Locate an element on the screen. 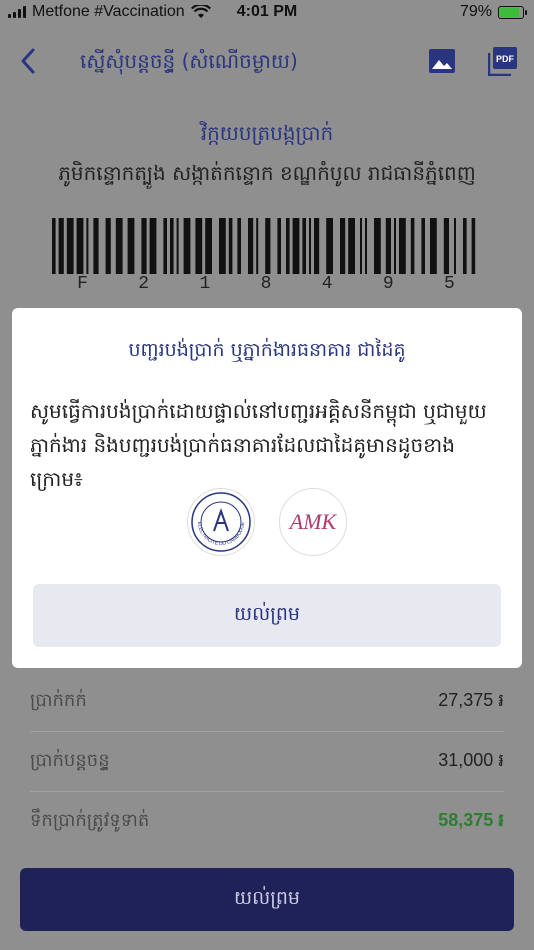 Image resolution: width=534 pixels, height=950 pixels. barcode-digits: F 2 1 8 4 9 5 is located at coordinates (266, 287).